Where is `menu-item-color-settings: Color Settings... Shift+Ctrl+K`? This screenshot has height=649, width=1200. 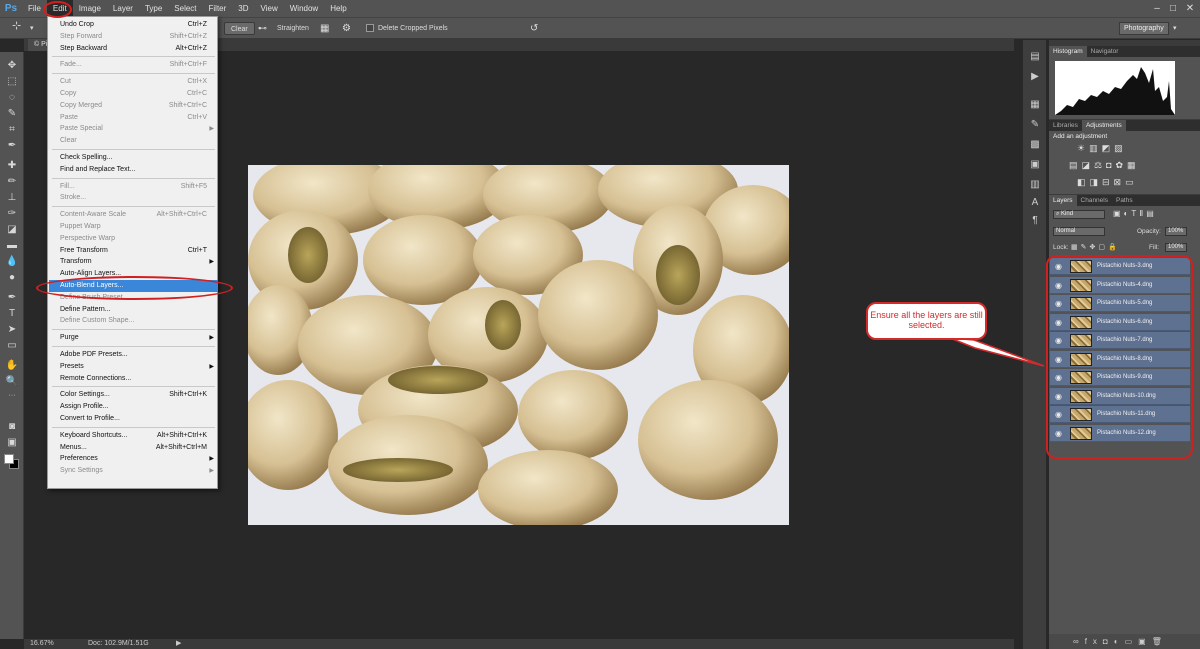
menu-item-color-settings: Color Settings... Shift+Ctrl+K is located at coordinates (133, 395).